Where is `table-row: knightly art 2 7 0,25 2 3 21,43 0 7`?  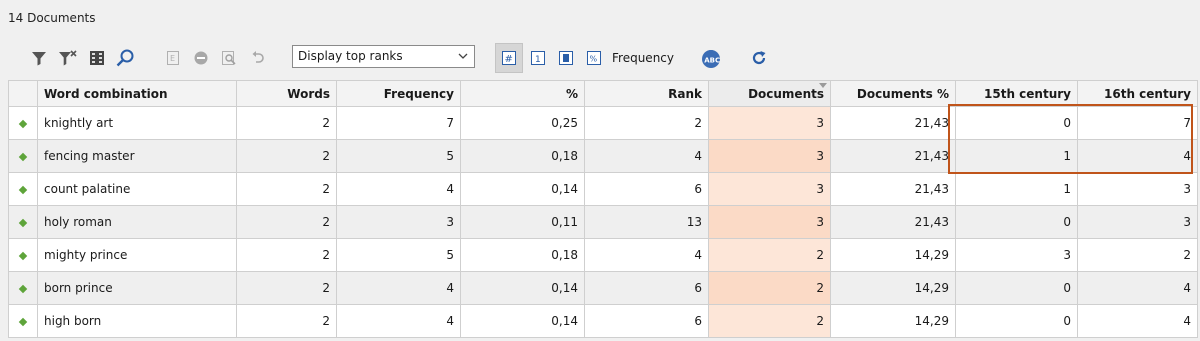
table-row: knightly art 2 7 0,25 2 3 21,43 0 7 is located at coordinates (603, 123).